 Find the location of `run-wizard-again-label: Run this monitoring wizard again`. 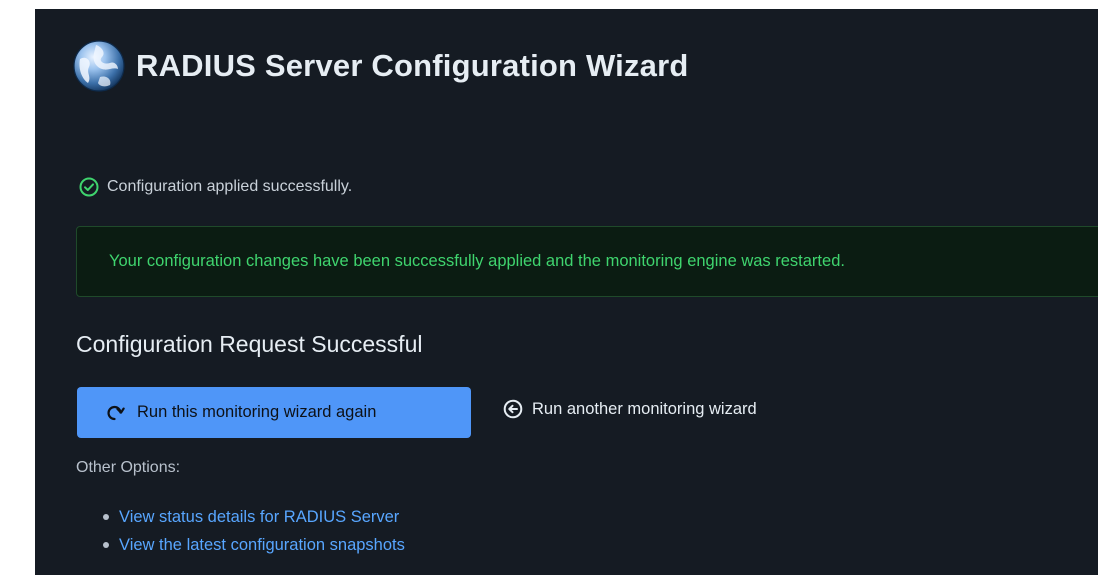

run-wizard-again-label: Run this monitoring wizard again is located at coordinates (257, 412).